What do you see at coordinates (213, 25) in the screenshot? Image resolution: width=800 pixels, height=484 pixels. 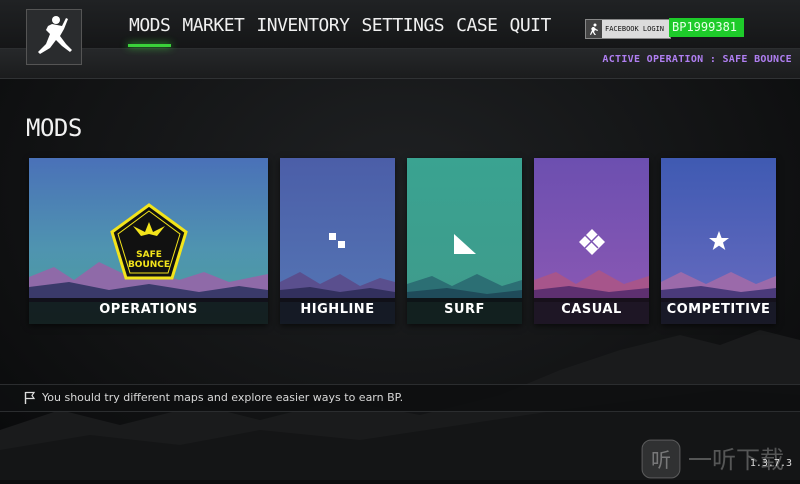 I see `nav-item-market: MARKET` at bounding box center [213, 25].